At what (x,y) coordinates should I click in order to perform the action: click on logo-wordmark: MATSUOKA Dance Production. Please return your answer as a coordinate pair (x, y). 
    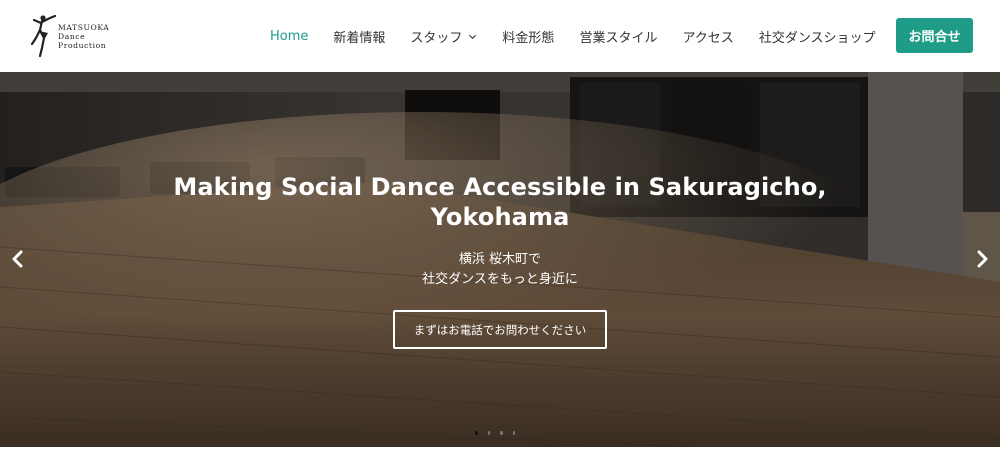
    Looking at the image, I should click on (83, 36).